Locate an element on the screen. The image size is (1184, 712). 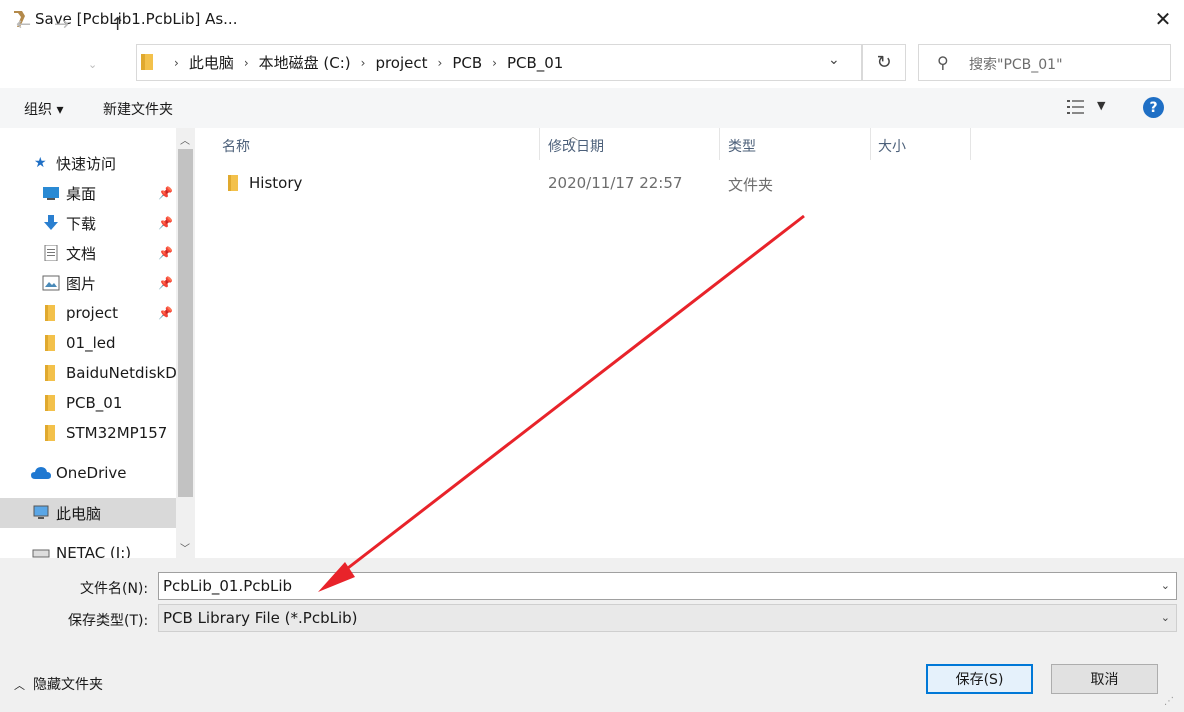
nav-netac-drive: NETAC (J:) is located at coordinates (88, 548).